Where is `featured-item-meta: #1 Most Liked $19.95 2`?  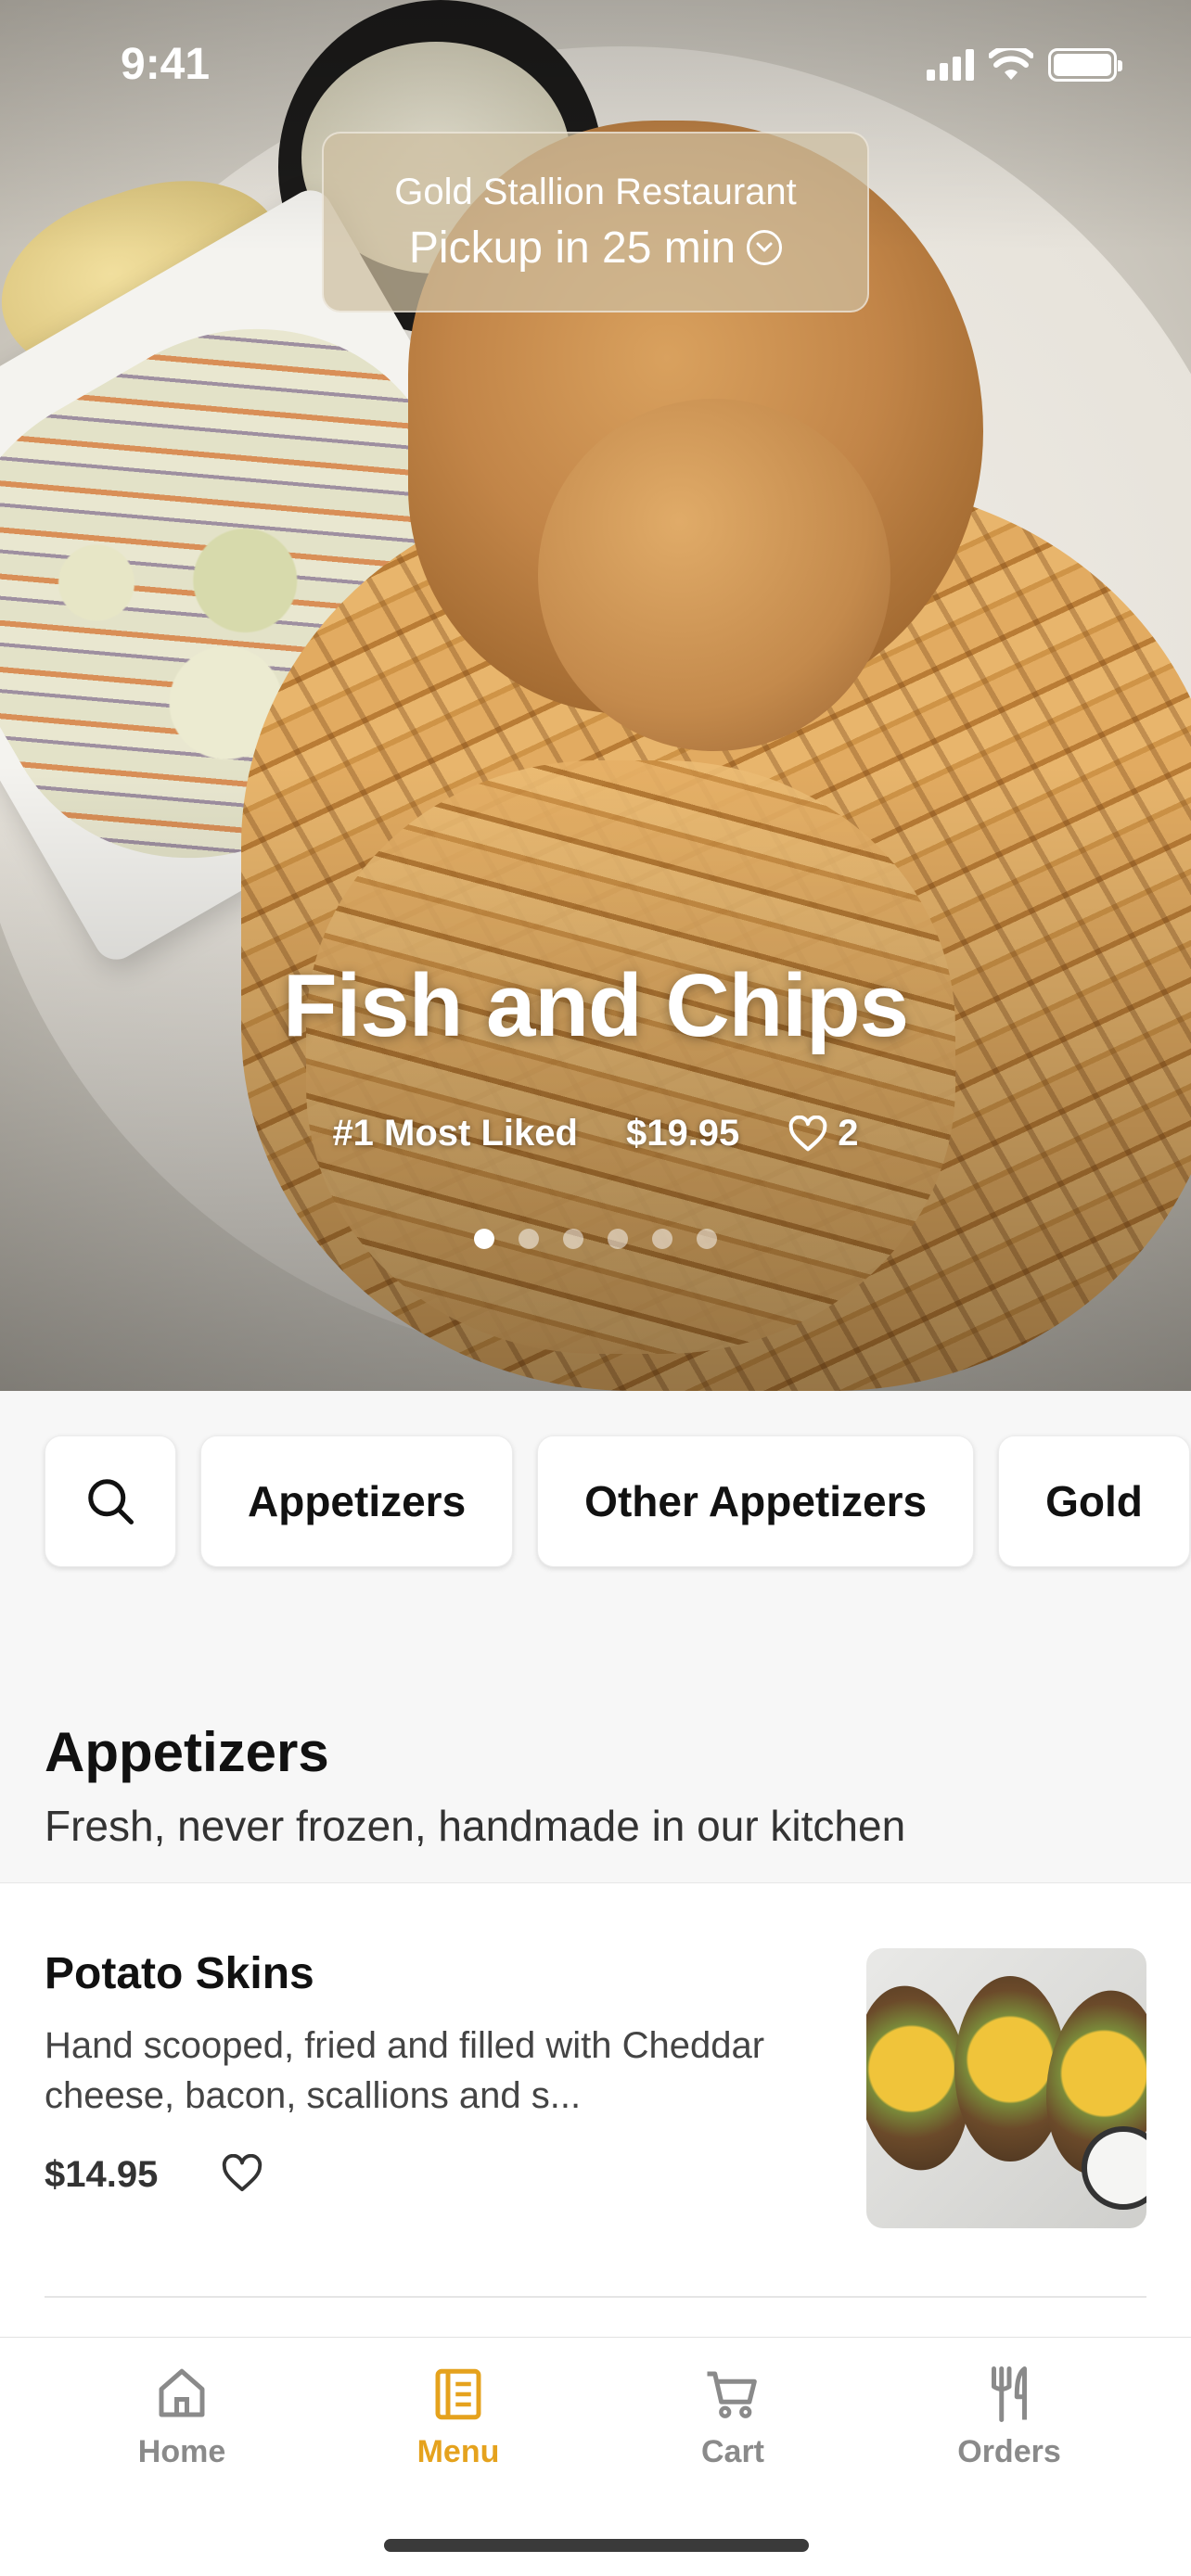 featured-item-meta: #1 Most Liked $19.95 2 is located at coordinates (595, 1133).